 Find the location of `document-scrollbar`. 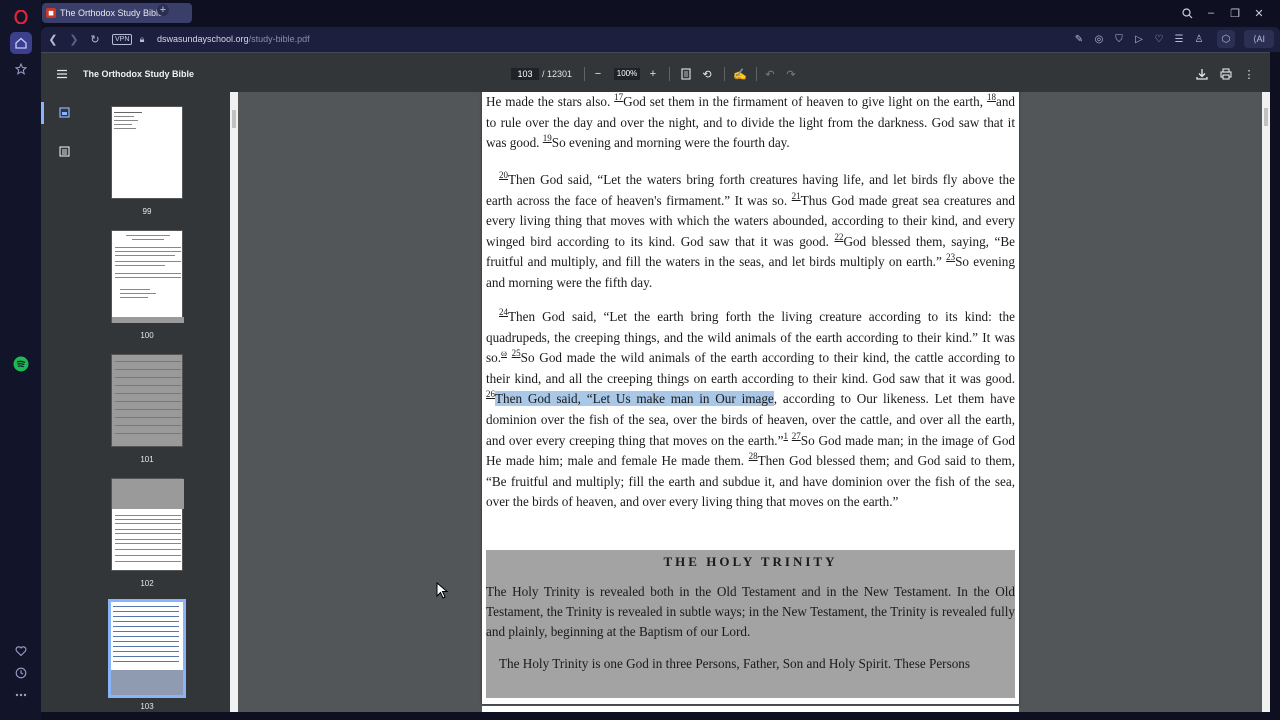

document-scrollbar is located at coordinates (1266, 402).